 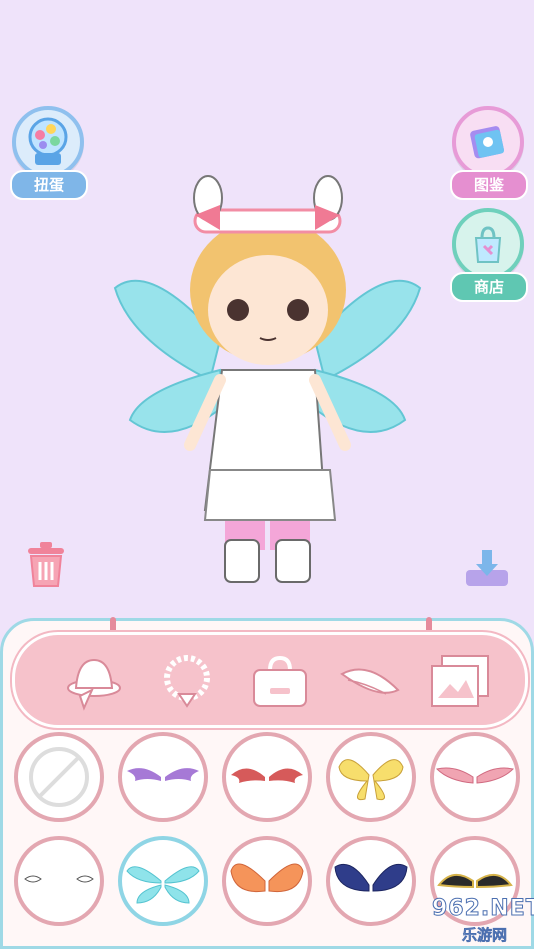 What do you see at coordinates (488, 244) in the screenshot?
I see `shopping-bag-icon` at bounding box center [488, 244].